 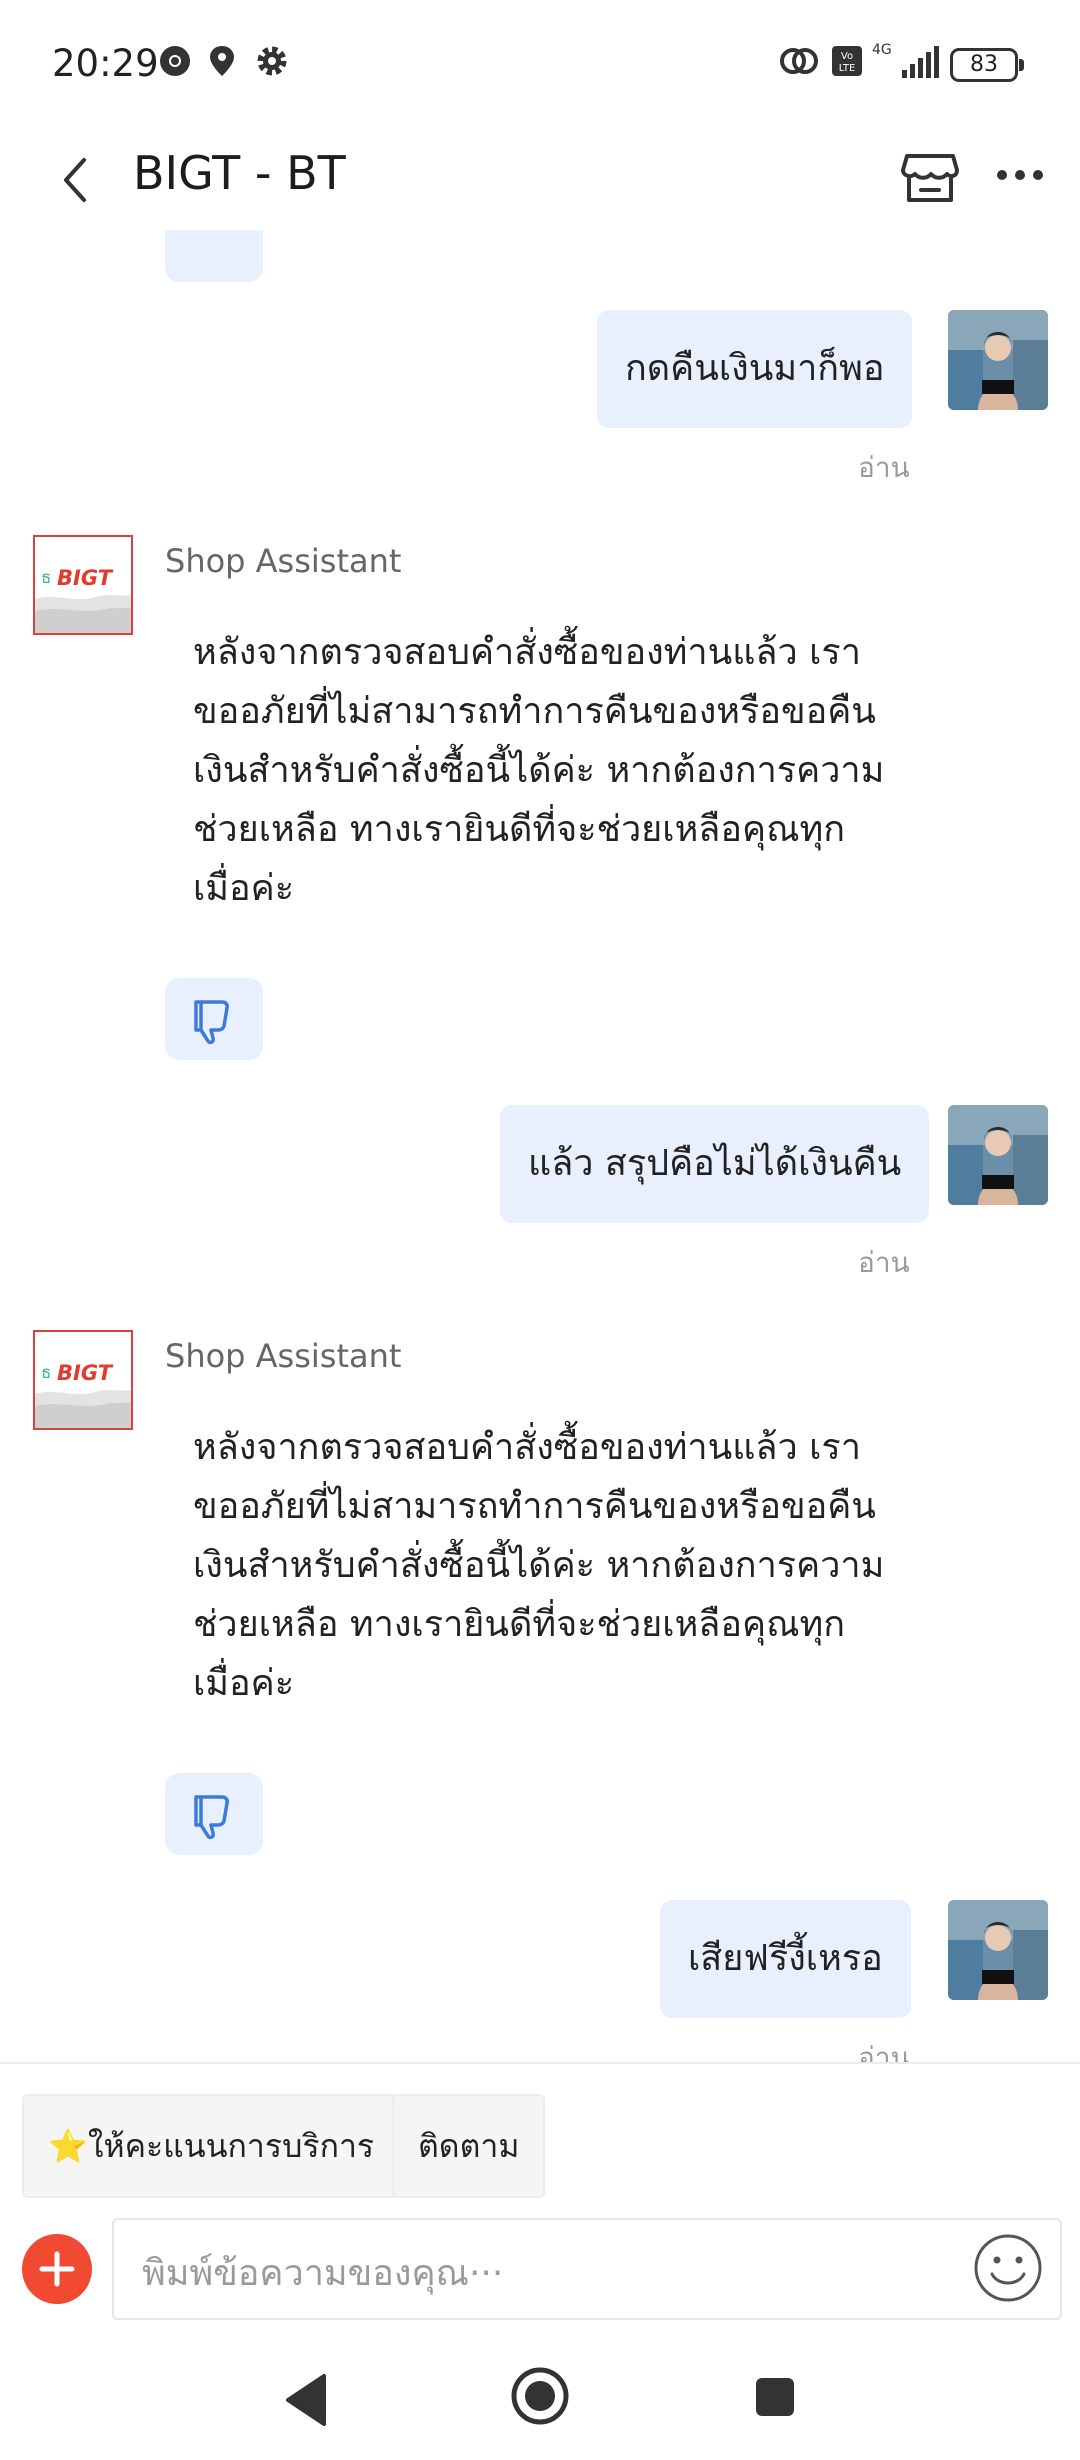 What do you see at coordinates (75, 180) in the screenshot?
I see `chevron-left-icon` at bounding box center [75, 180].